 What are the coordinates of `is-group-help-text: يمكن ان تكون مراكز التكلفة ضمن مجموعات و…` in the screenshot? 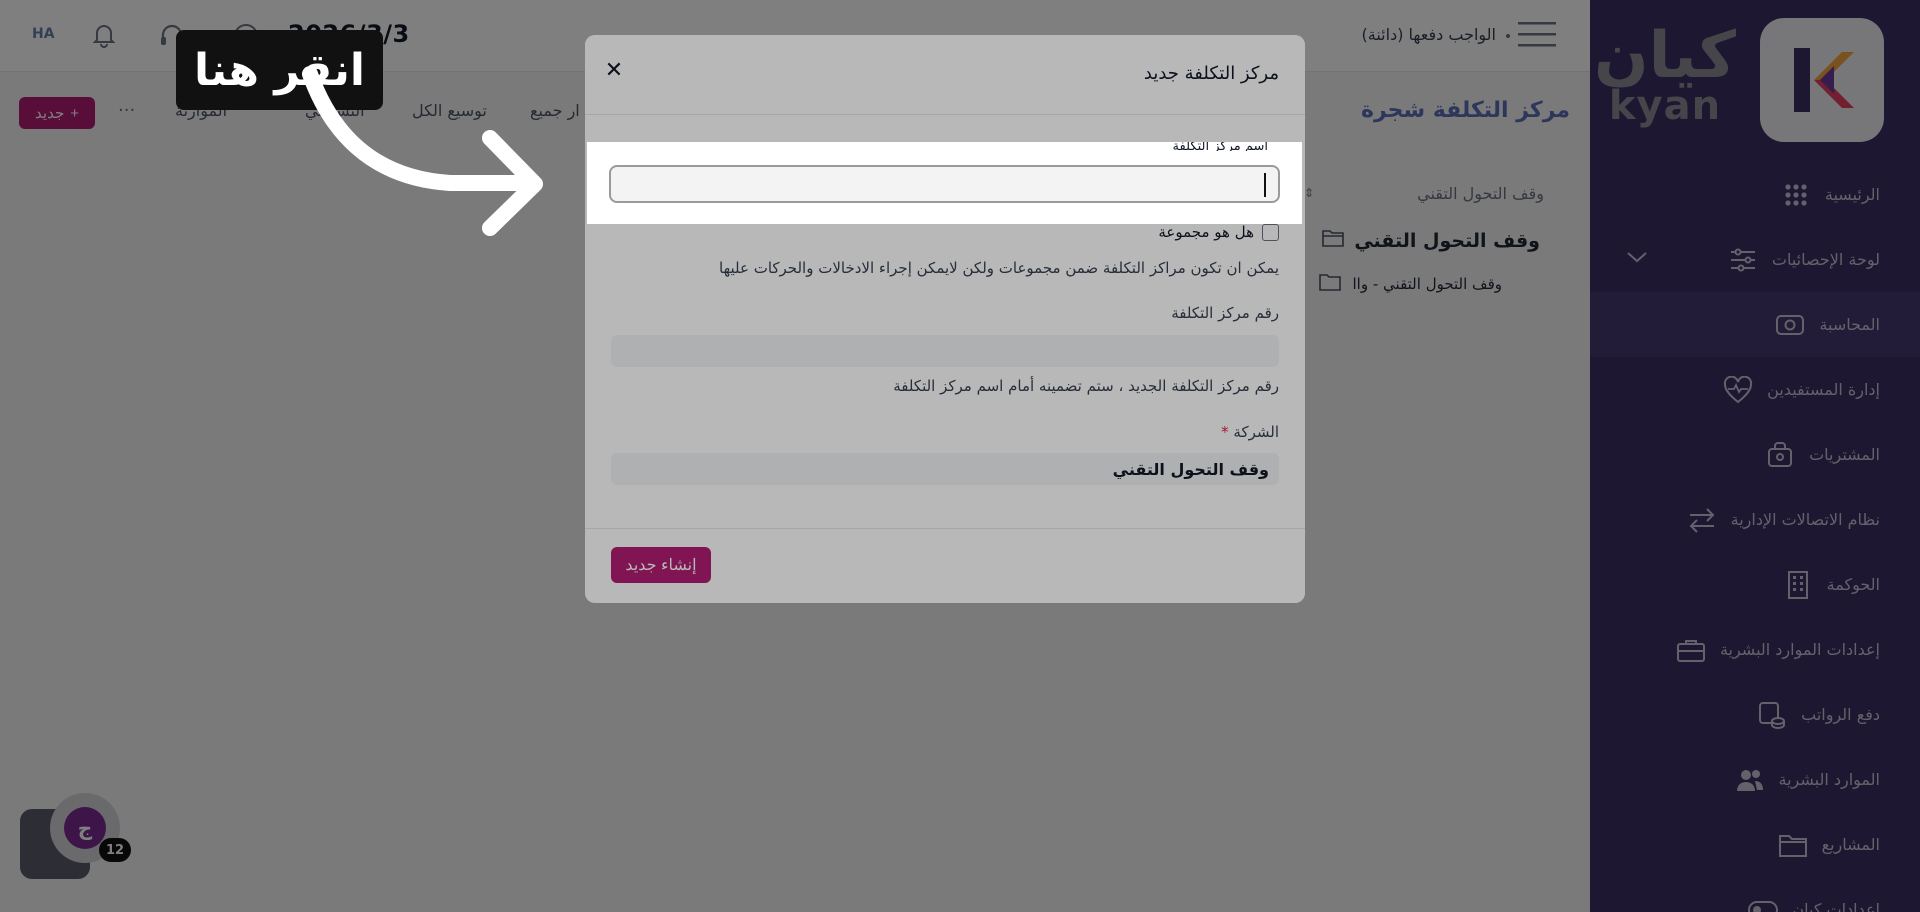 It's located at (999, 268).